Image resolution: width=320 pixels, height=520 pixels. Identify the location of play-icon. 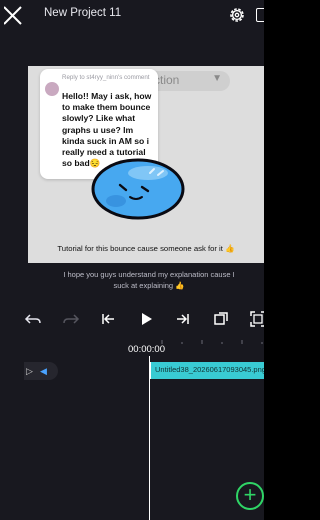
(147, 319).